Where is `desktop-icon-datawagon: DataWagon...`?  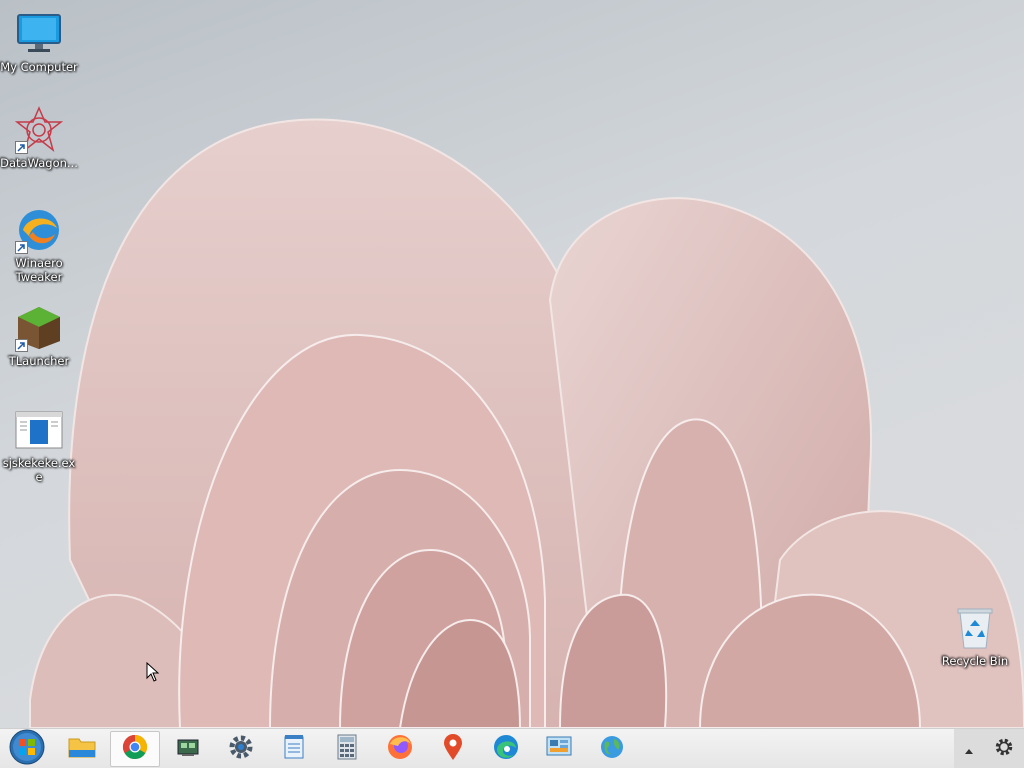
desktop-icon-datawagon: DataWagon... is located at coordinates (39, 138).